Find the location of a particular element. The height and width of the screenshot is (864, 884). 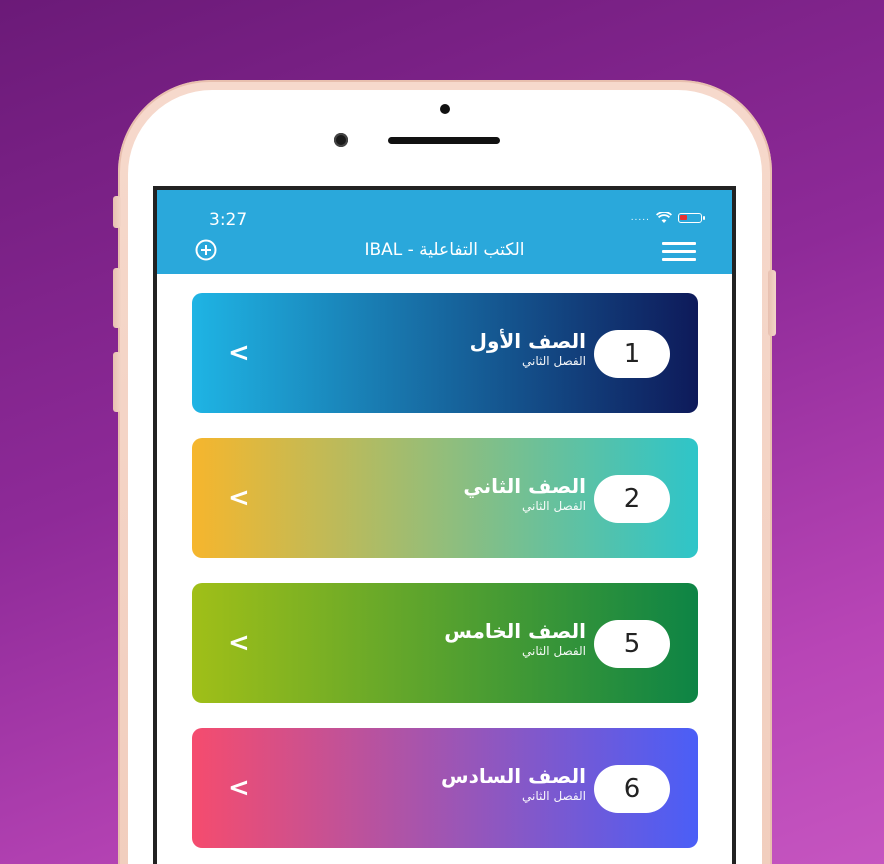

app-header: 3:27 ..... IBAL - الكتب التفاعلية is located at coordinates (444, 232).